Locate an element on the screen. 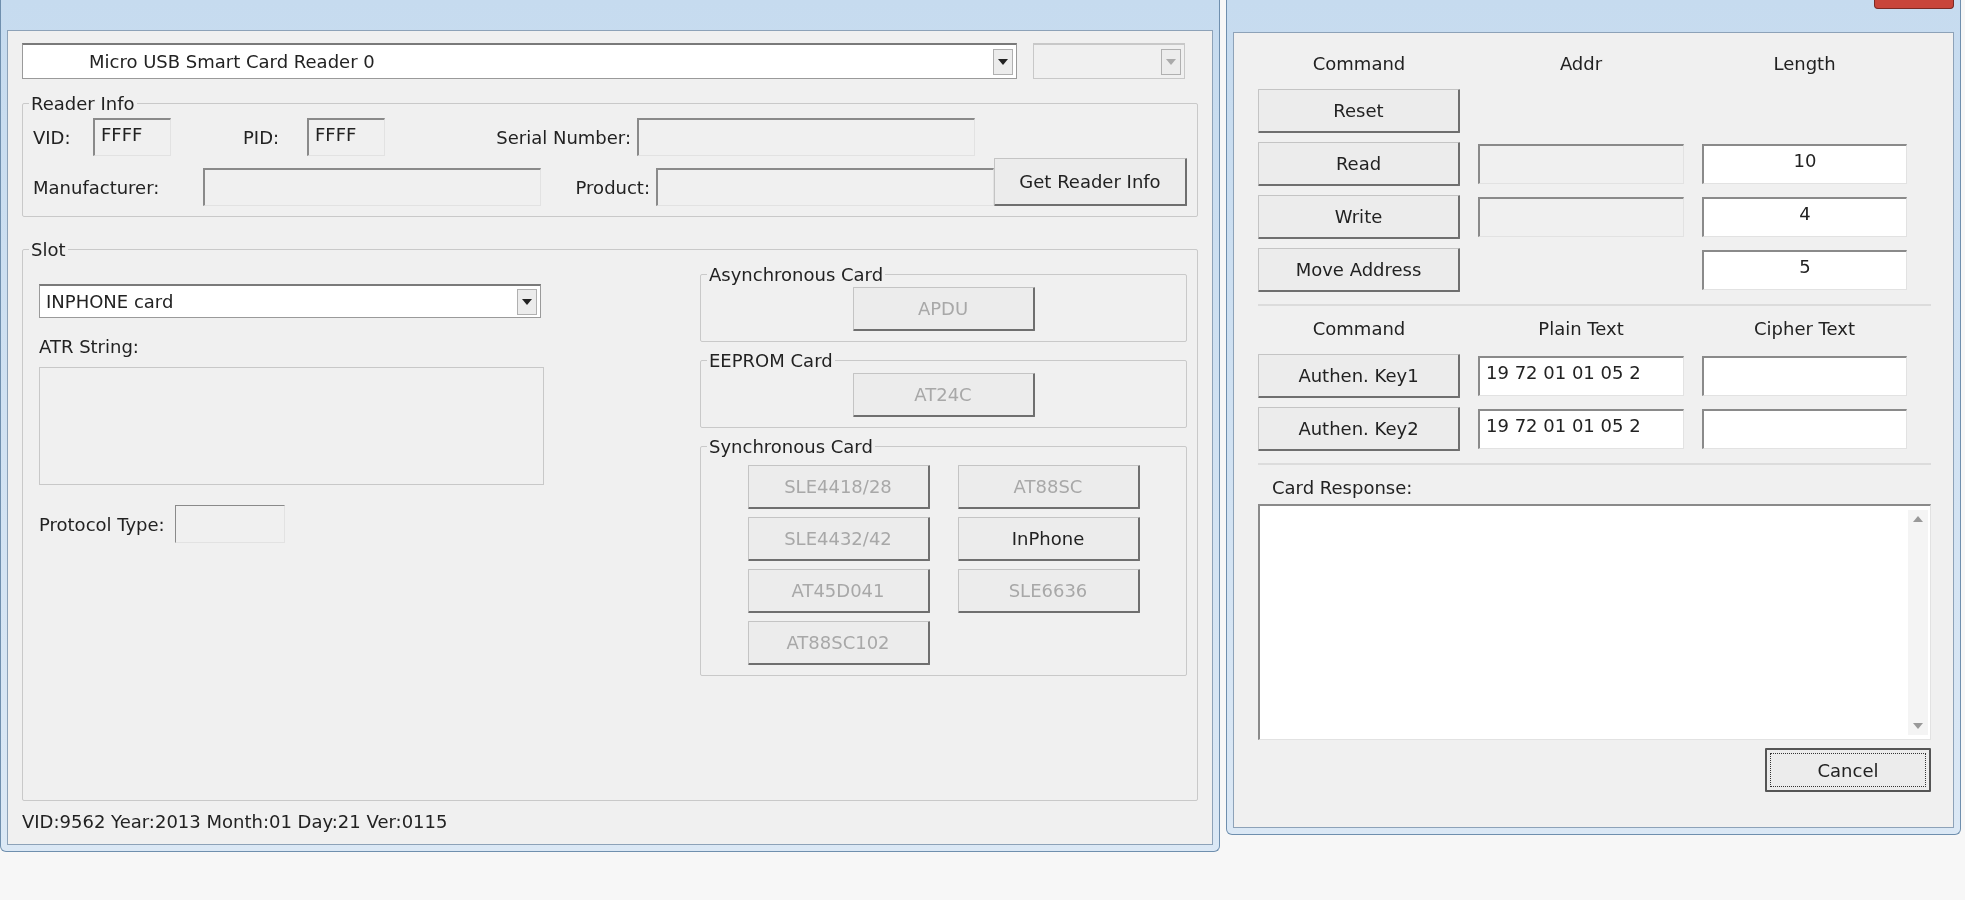 The image size is (1965, 900). reader-dropdown: Micro USB Smart Card Reader 0 is located at coordinates (519, 61).